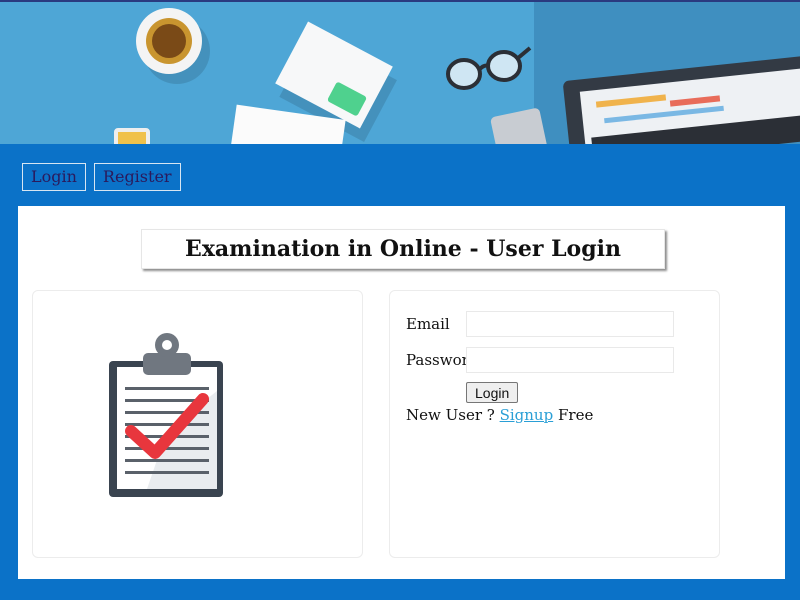  I want to click on login-submit-button: Login, so click(492, 392).